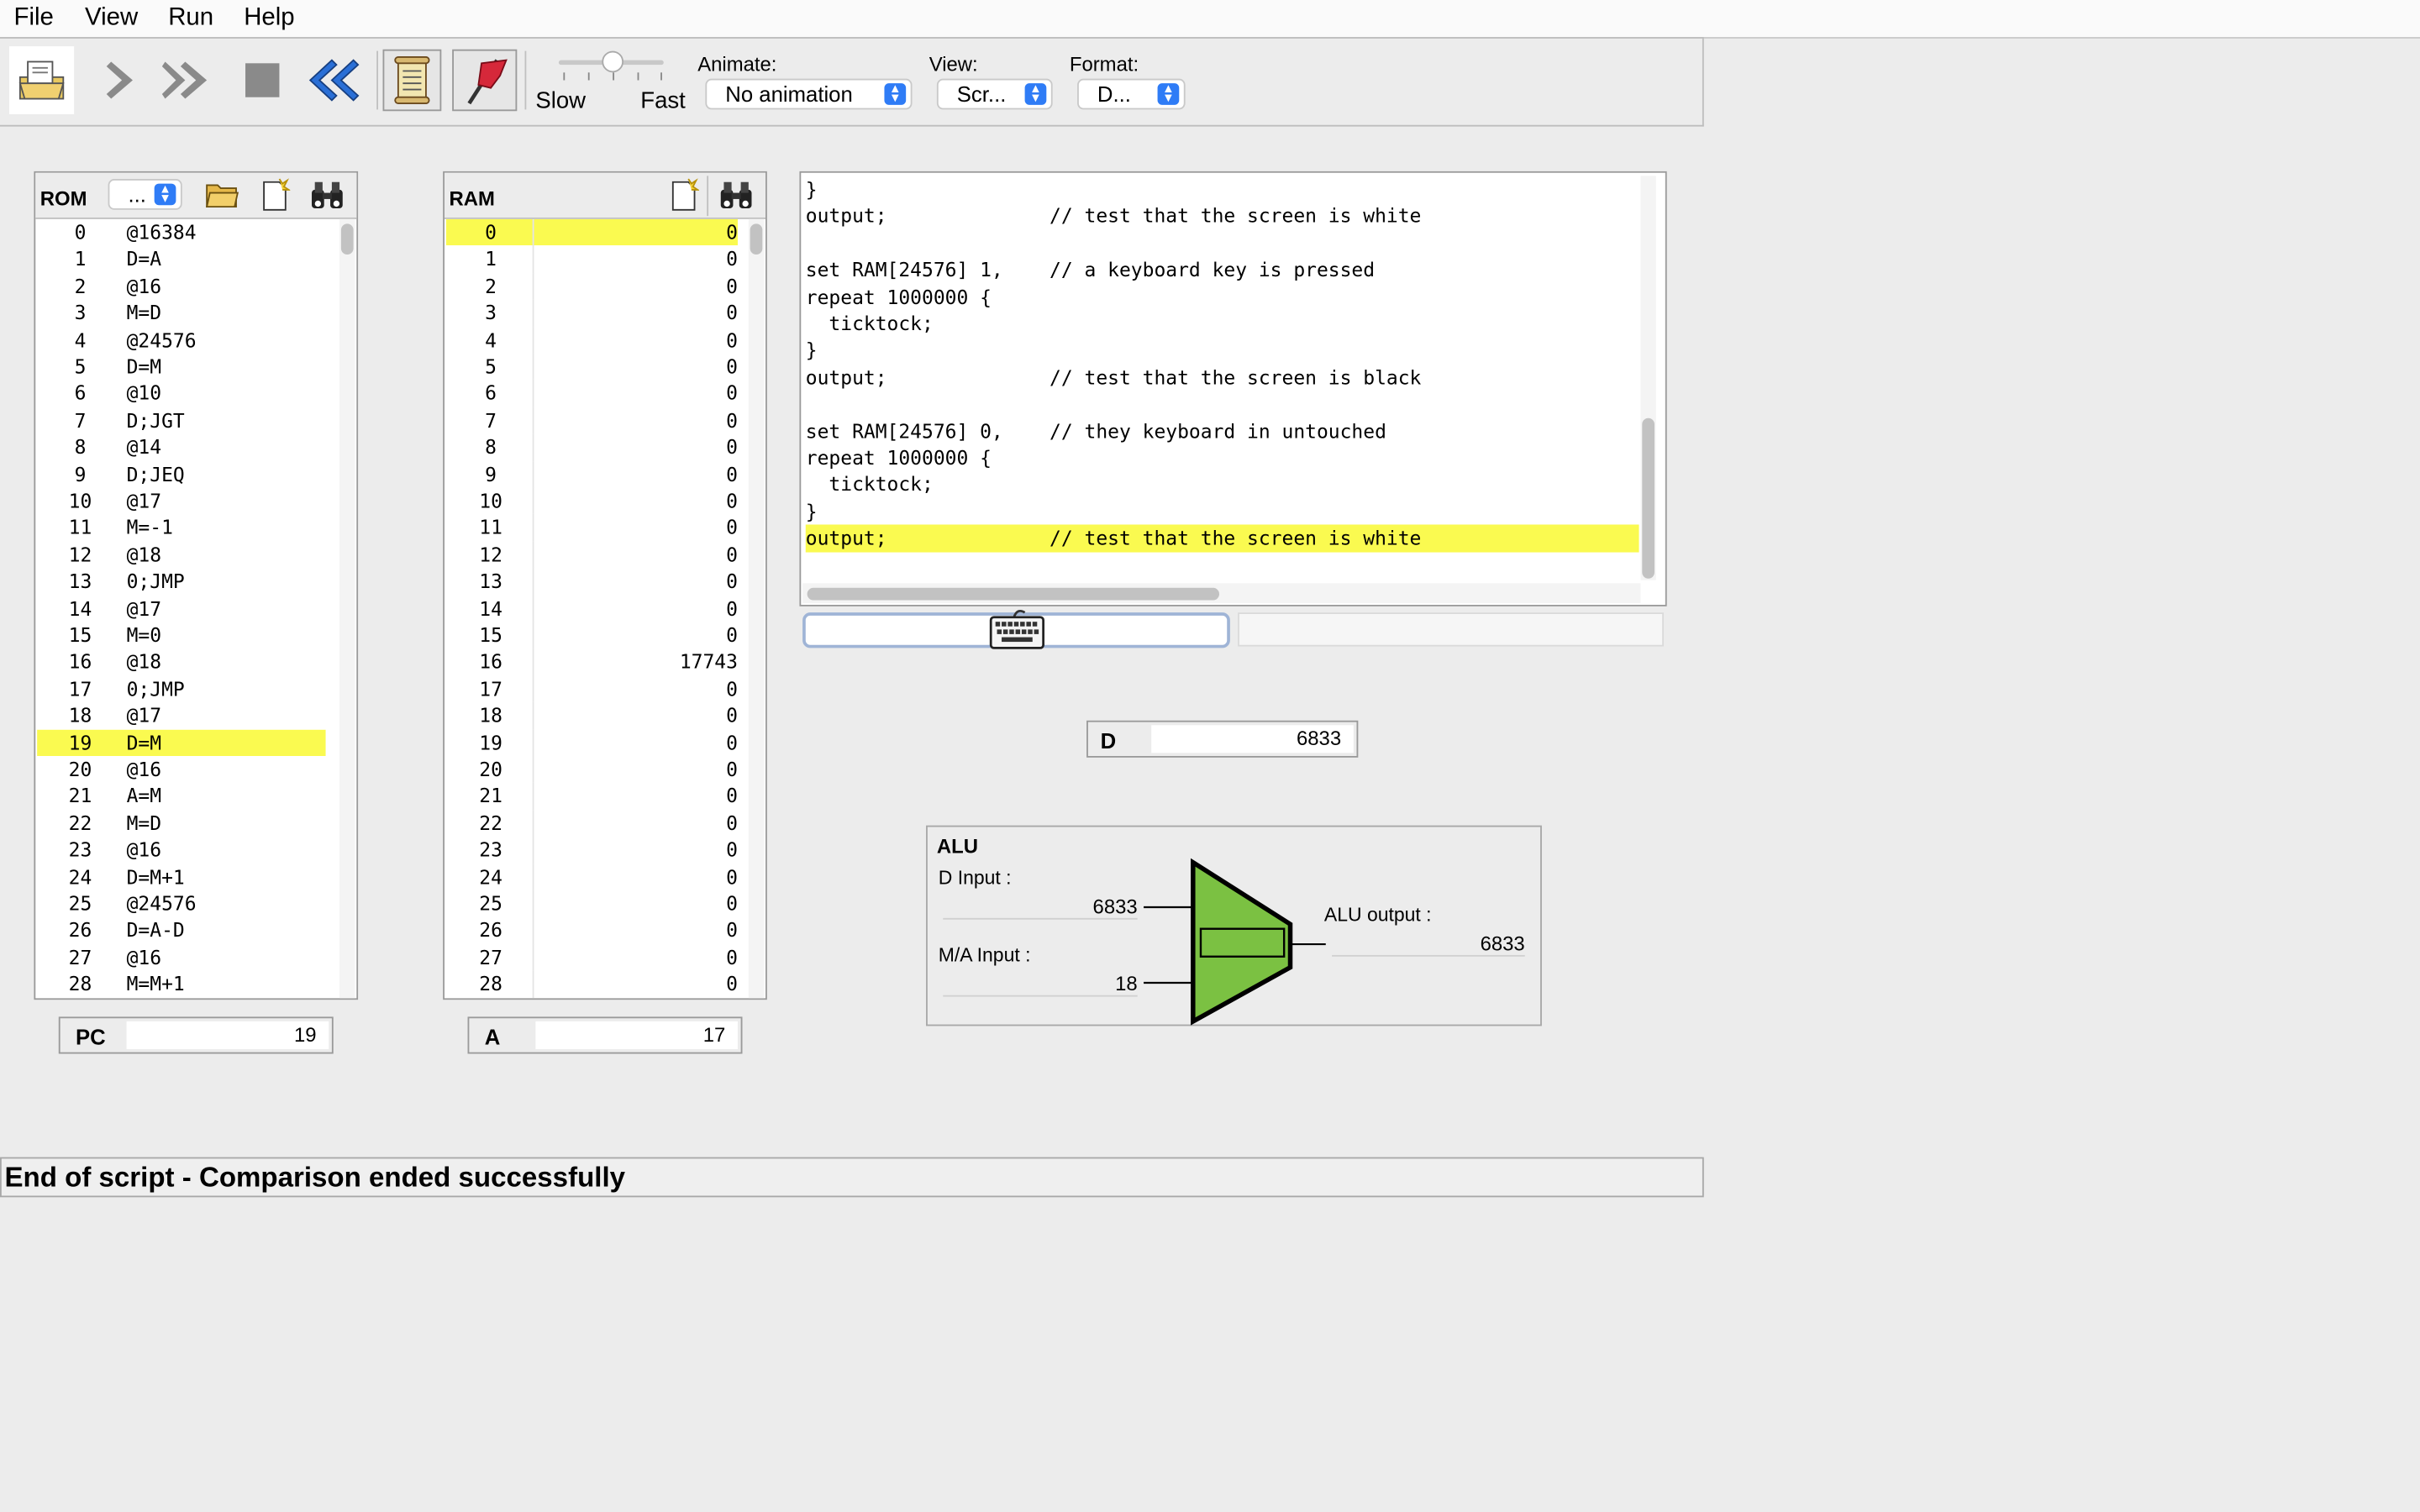  Describe the element at coordinates (181, 769) in the screenshot. I see `rom-row: 20 @16` at that location.